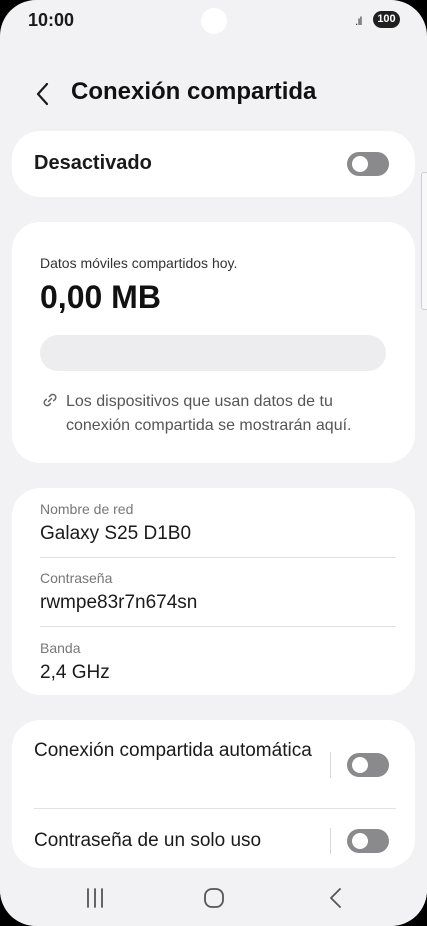  I want to click on recent-apps-button, so click(95, 898).